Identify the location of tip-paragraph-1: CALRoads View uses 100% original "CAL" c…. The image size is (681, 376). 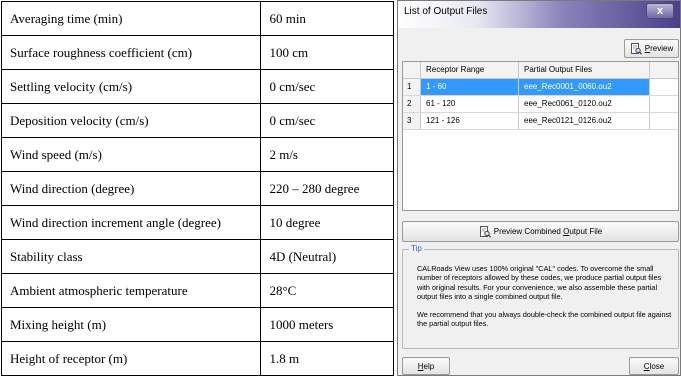
(539, 283).